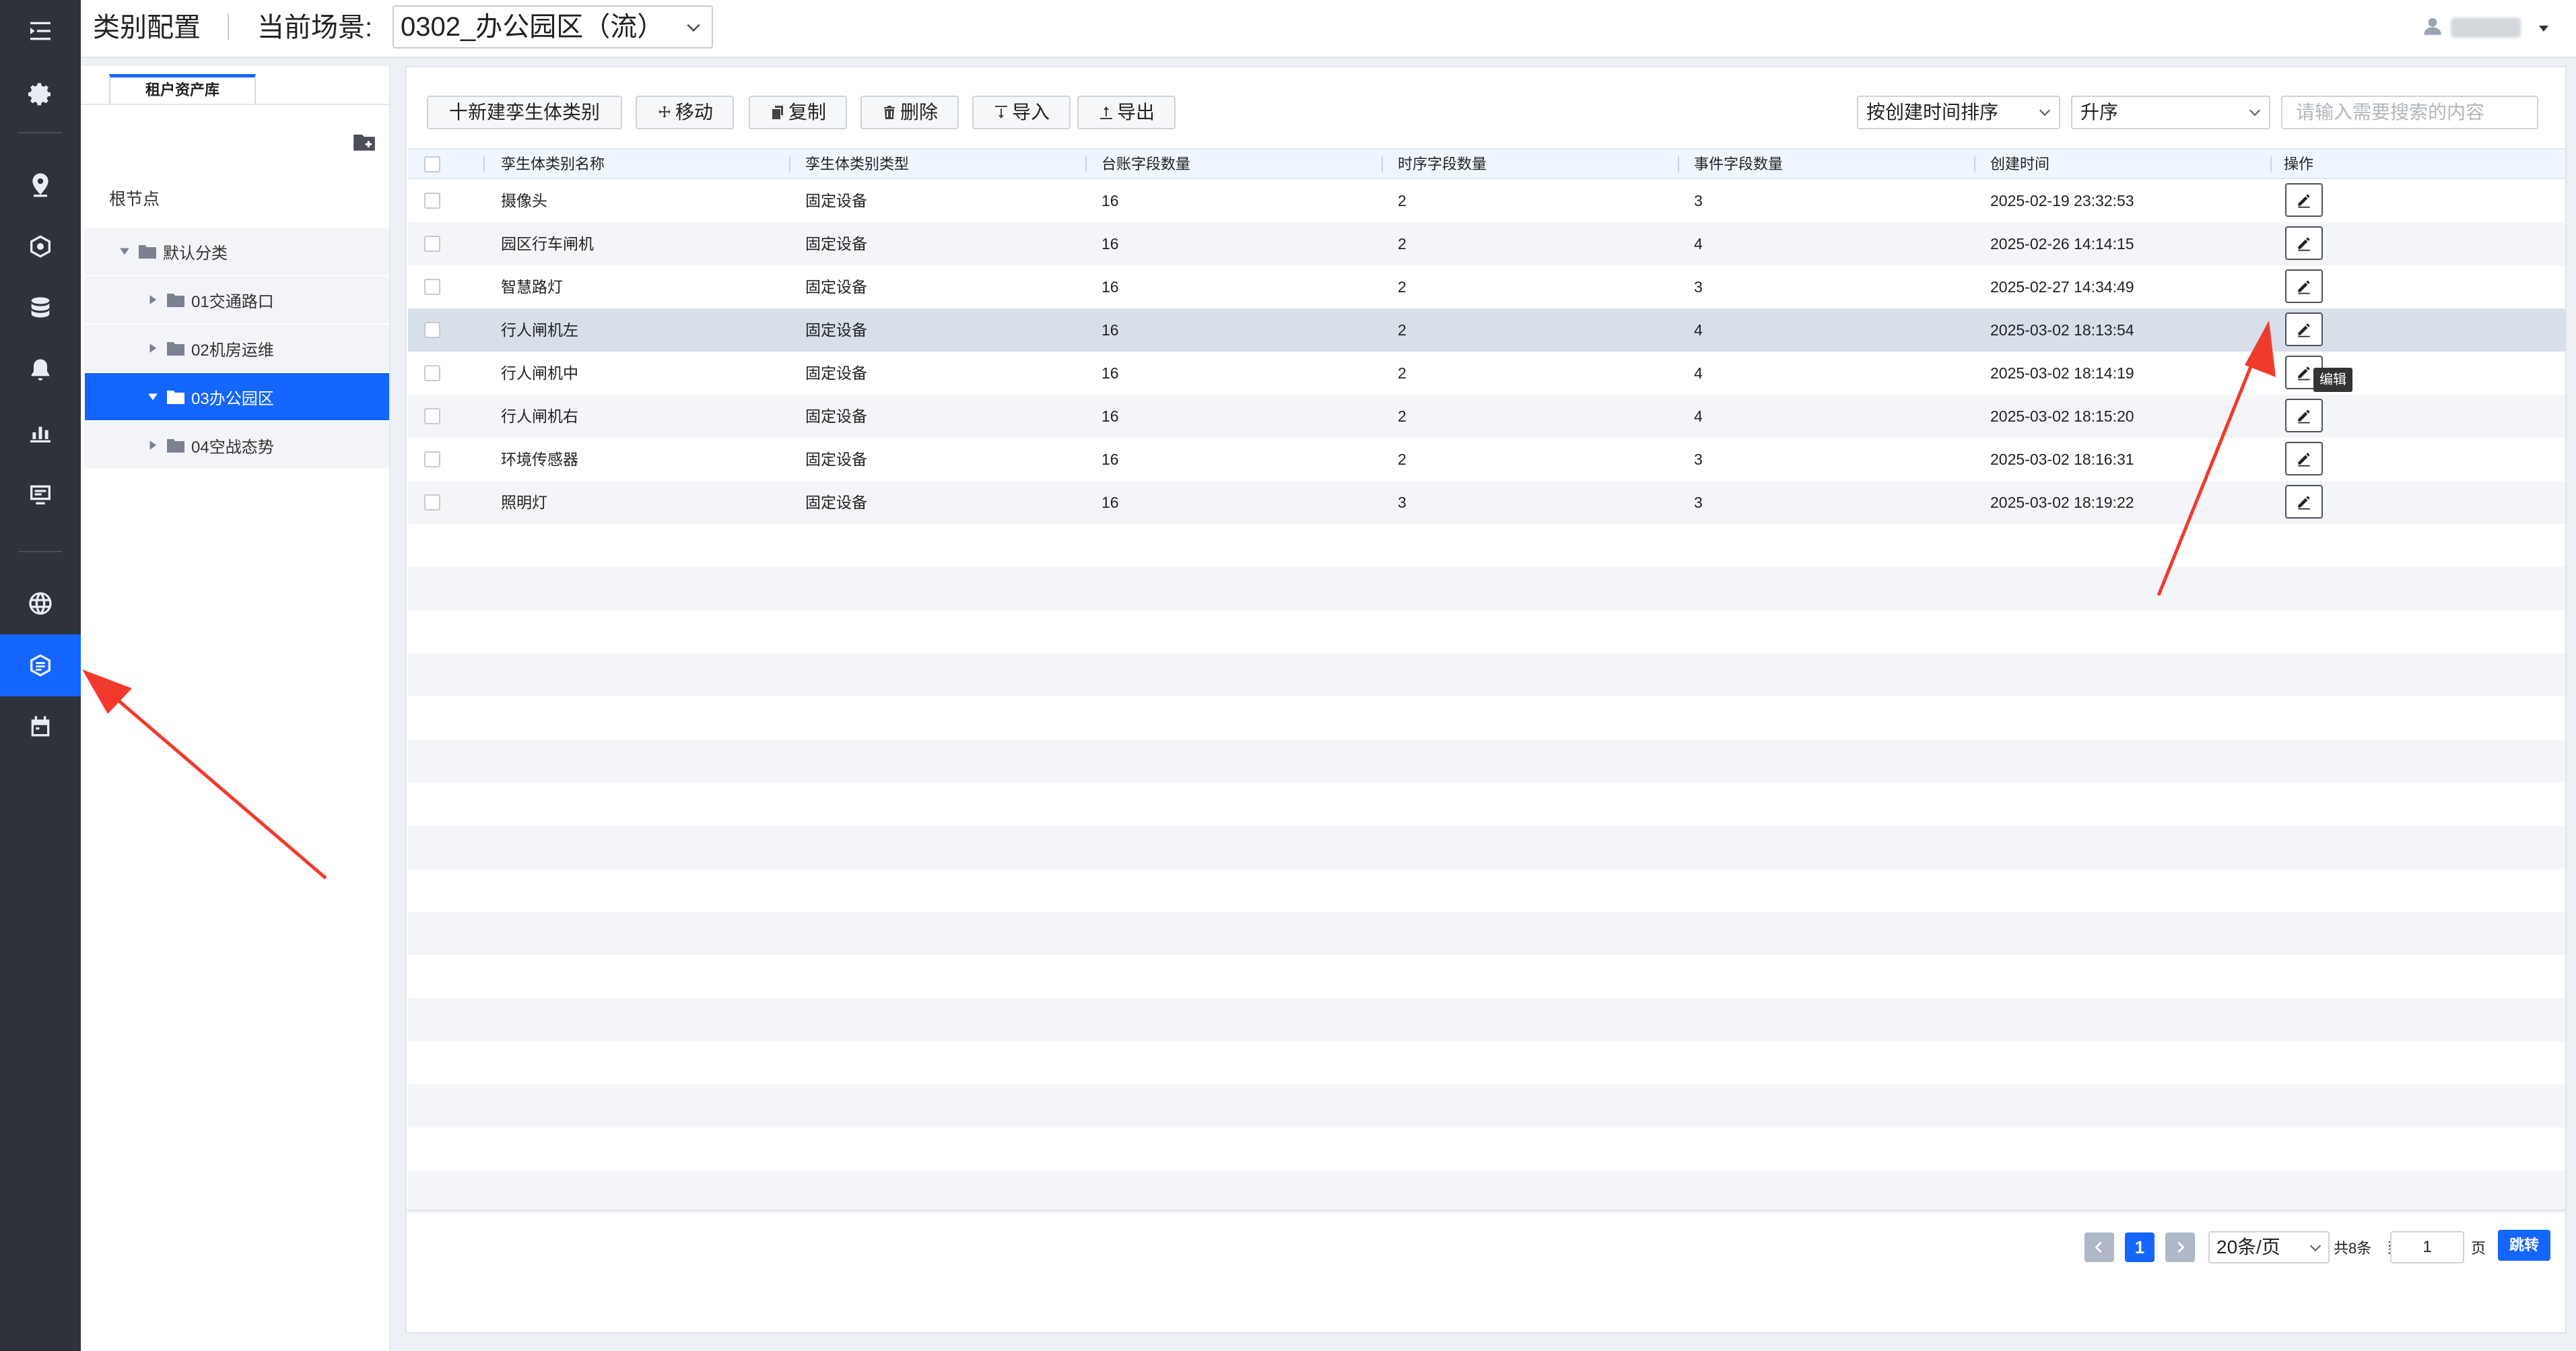 The height and width of the screenshot is (1351, 2576). Describe the element at coordinates (1678, 164) in the screenshot. I see `column-divider` at that location.